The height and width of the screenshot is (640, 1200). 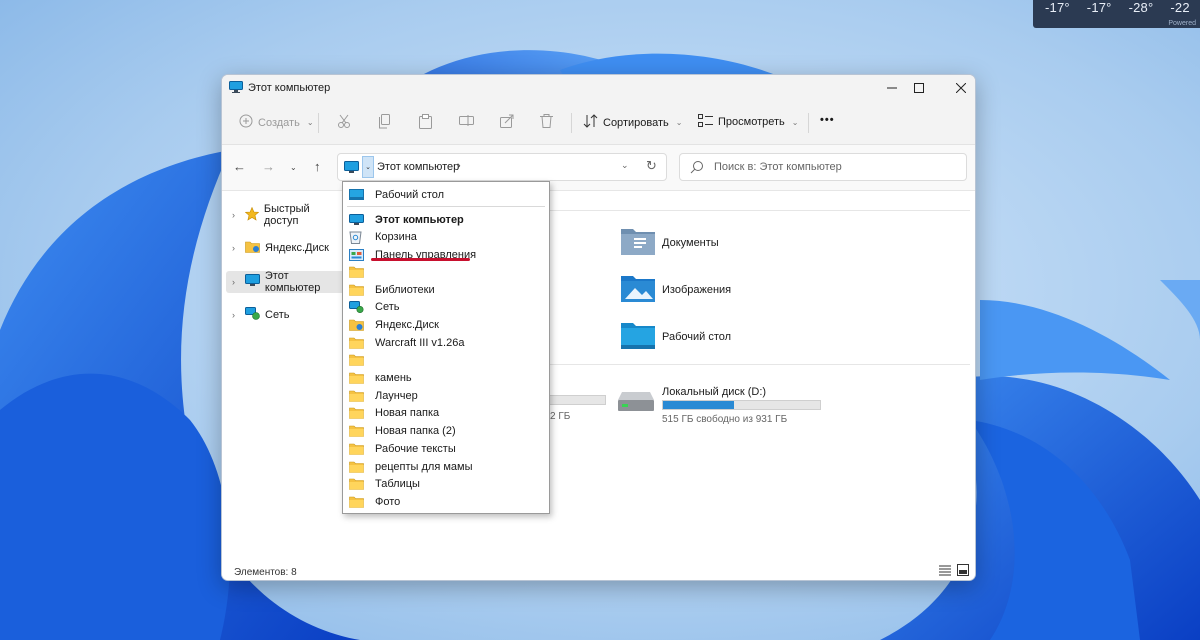 I want to click on search-icon, so click(x=697, y=168).